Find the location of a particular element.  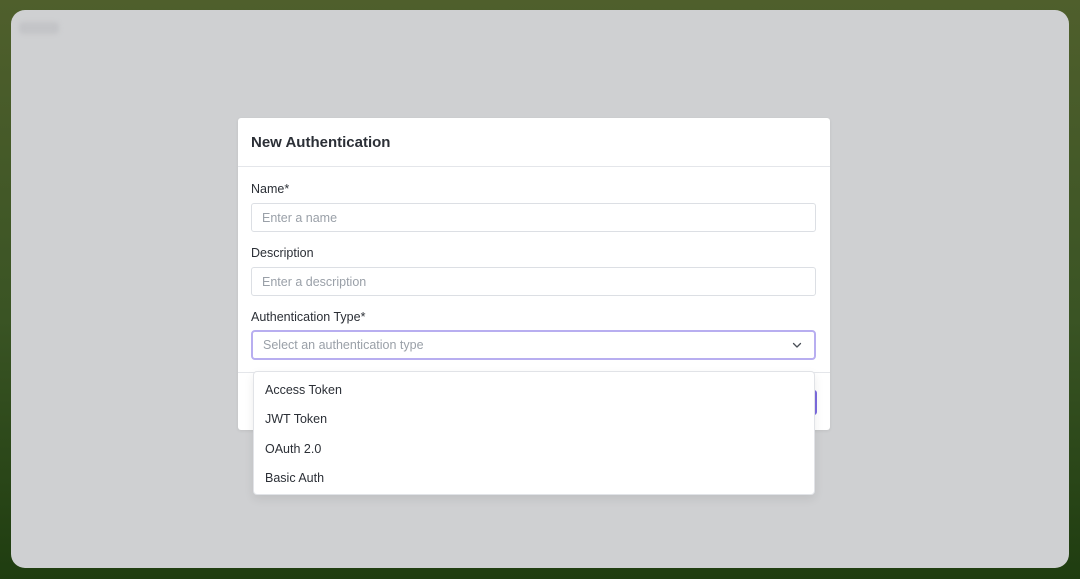

option-access-token: Access Token is located at coordinates (534, 390).